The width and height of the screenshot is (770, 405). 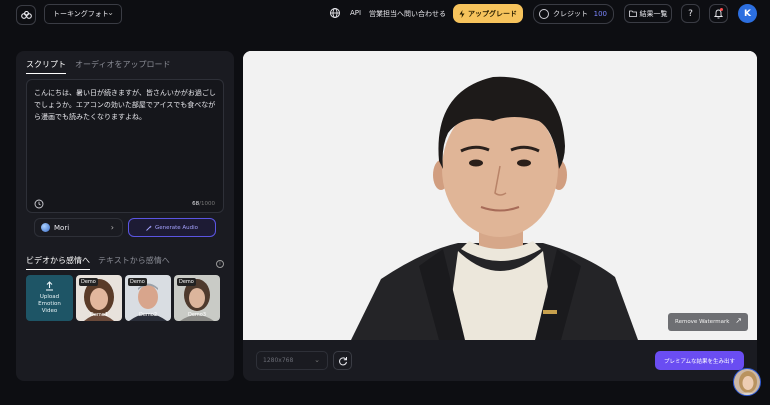 I want to click on generate-result-label: プレミアムな結果を生み出す, so click(x=699, y=361).